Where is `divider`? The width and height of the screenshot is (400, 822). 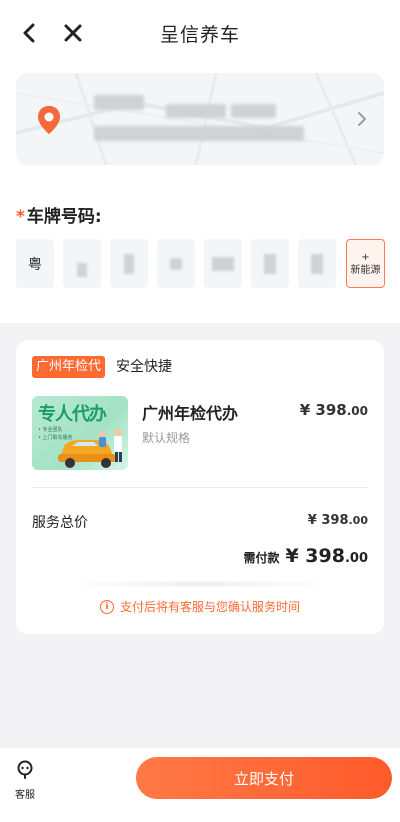 divider is located at coordinates (200, 487).